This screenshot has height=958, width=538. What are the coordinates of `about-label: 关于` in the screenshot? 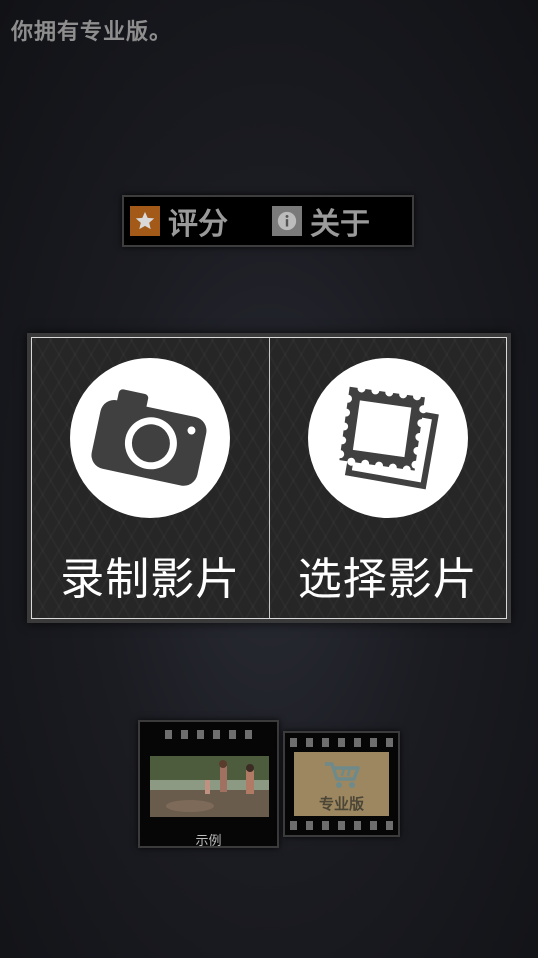 It's located at (340, 224).